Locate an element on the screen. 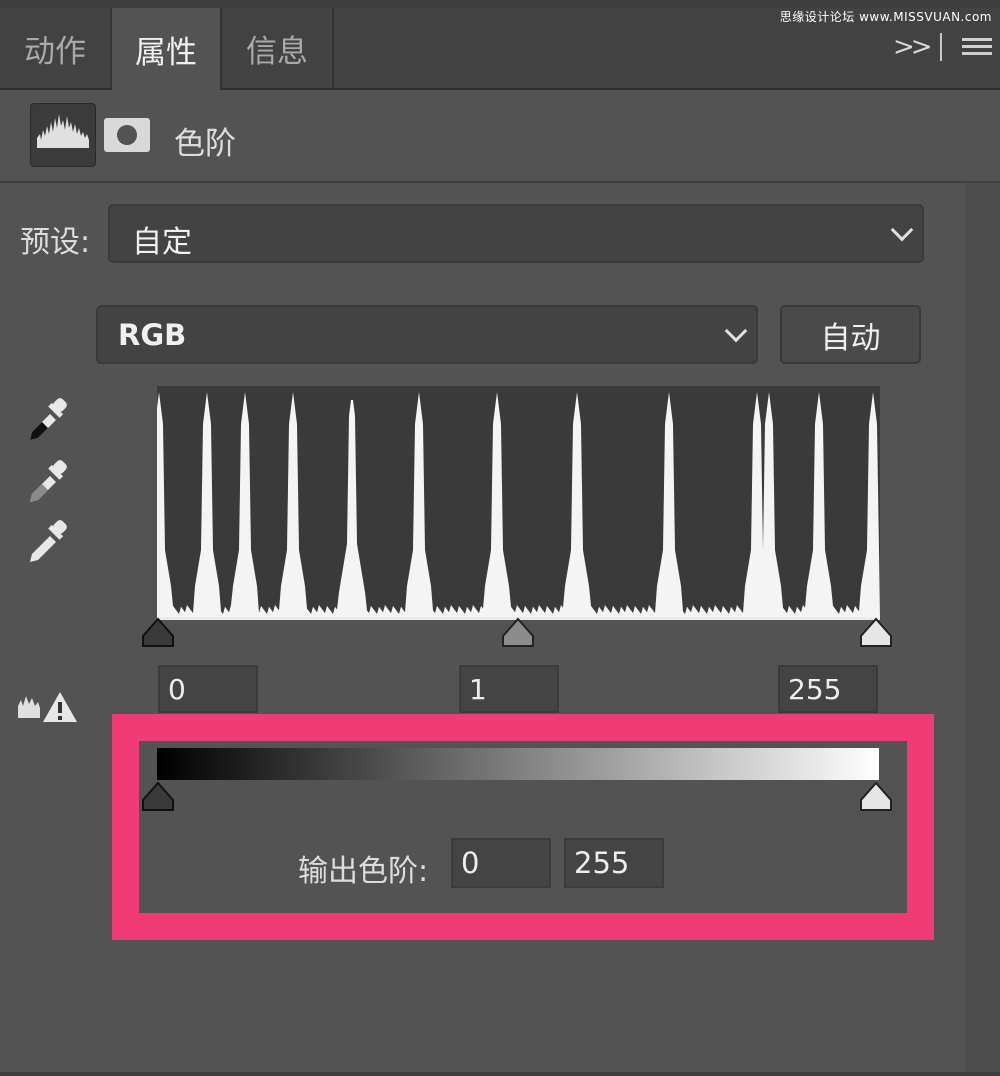 The image size is (1000, 1076). histogram-icon is located at coordinates (63, 131).